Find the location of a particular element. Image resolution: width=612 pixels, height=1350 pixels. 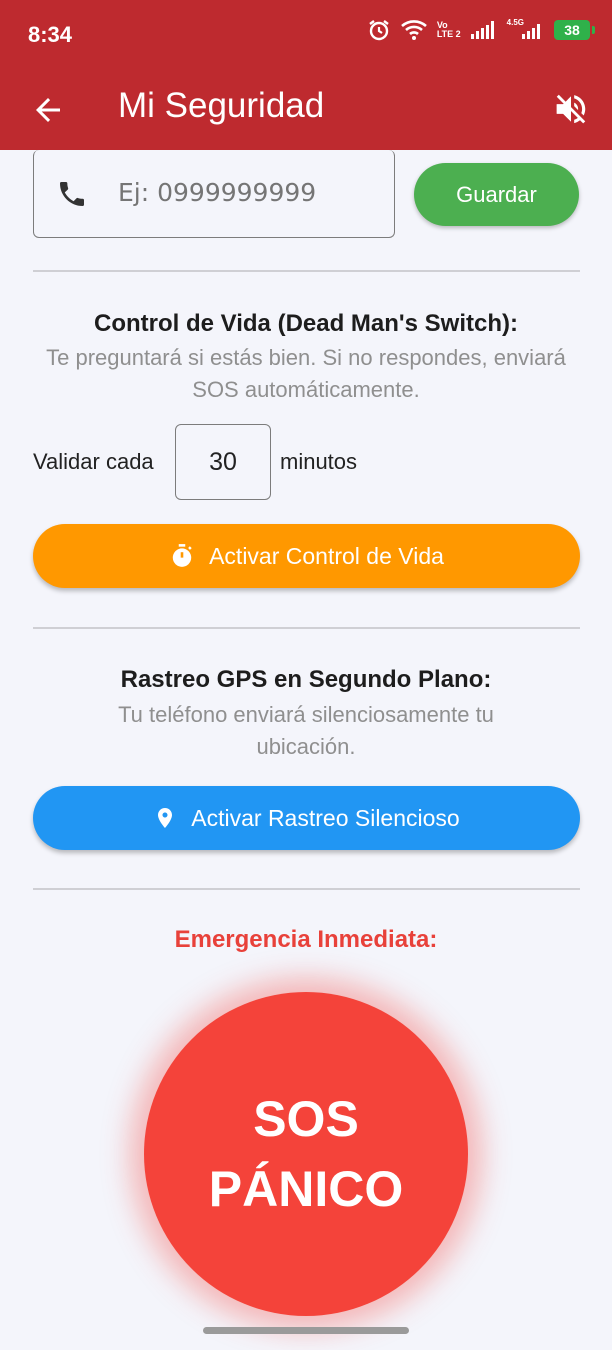

timer-icon is located at coordinates (182, 555).